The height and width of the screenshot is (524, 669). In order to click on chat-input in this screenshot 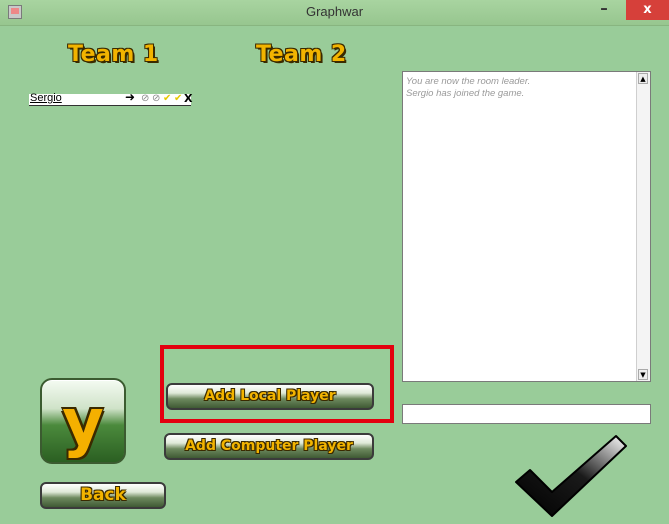, I will do `click(526, 414)`.